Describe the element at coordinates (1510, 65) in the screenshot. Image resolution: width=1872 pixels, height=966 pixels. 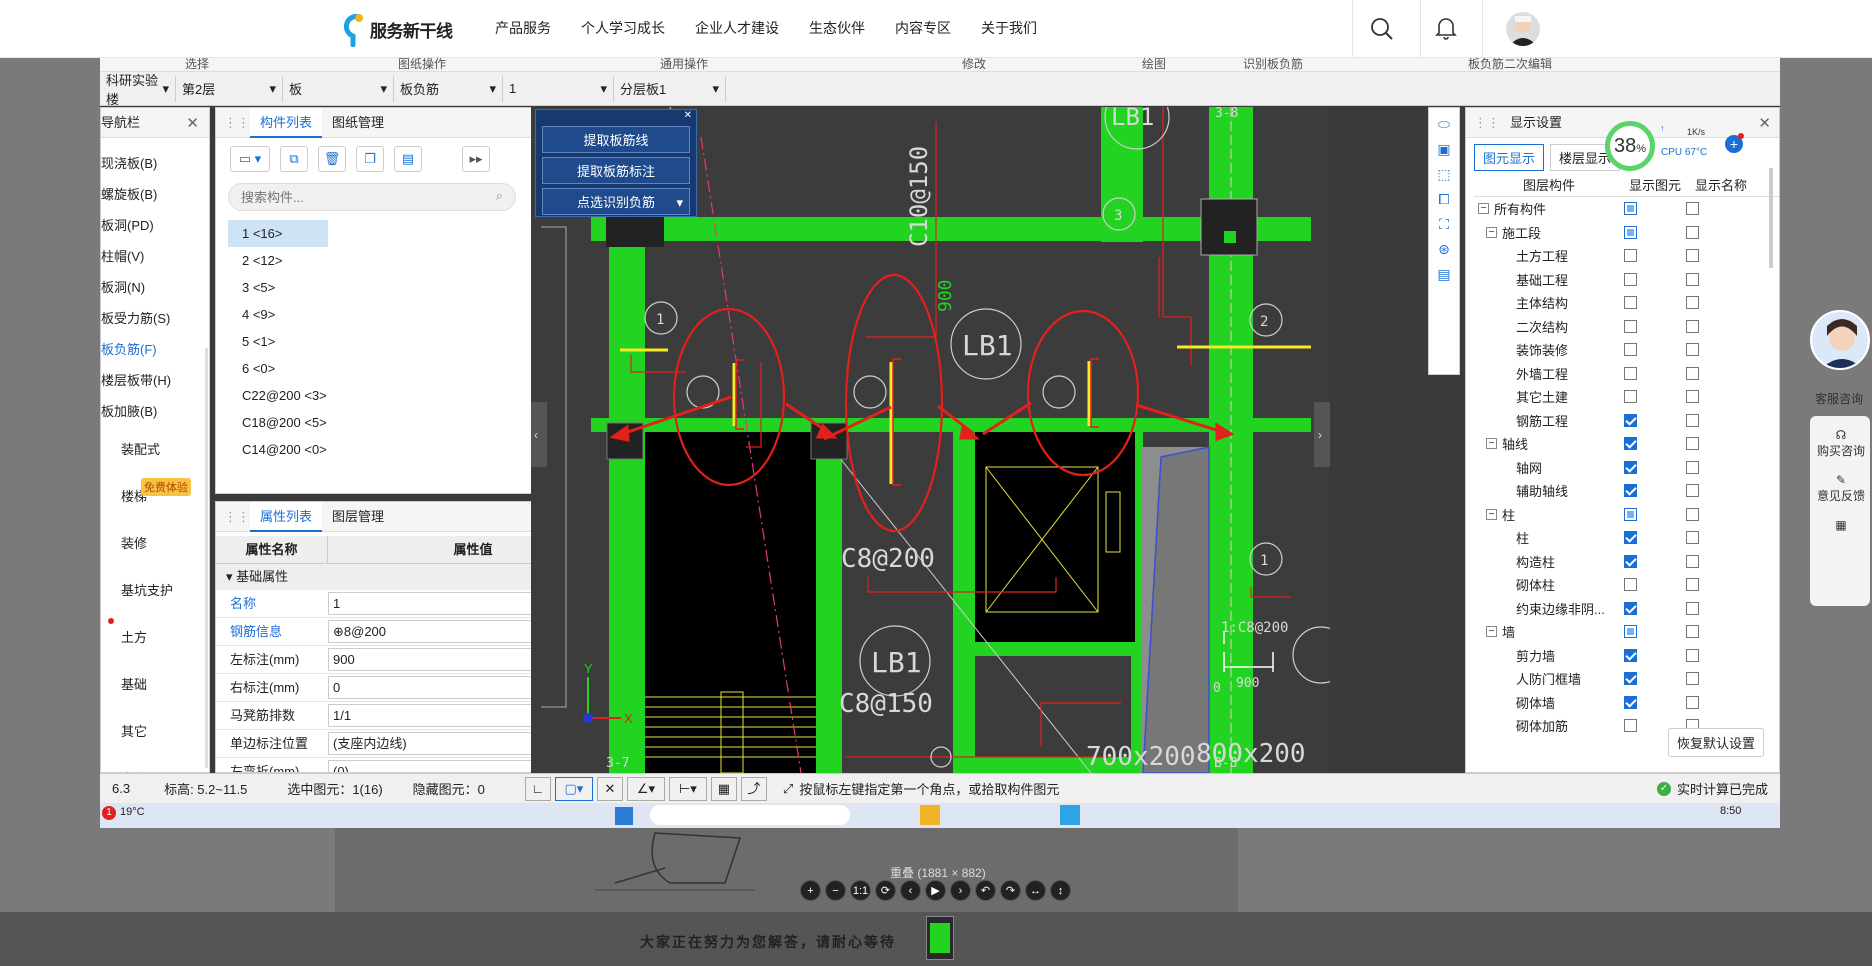
I see `ribbon-group: 板负筋二次编辑` at that location.